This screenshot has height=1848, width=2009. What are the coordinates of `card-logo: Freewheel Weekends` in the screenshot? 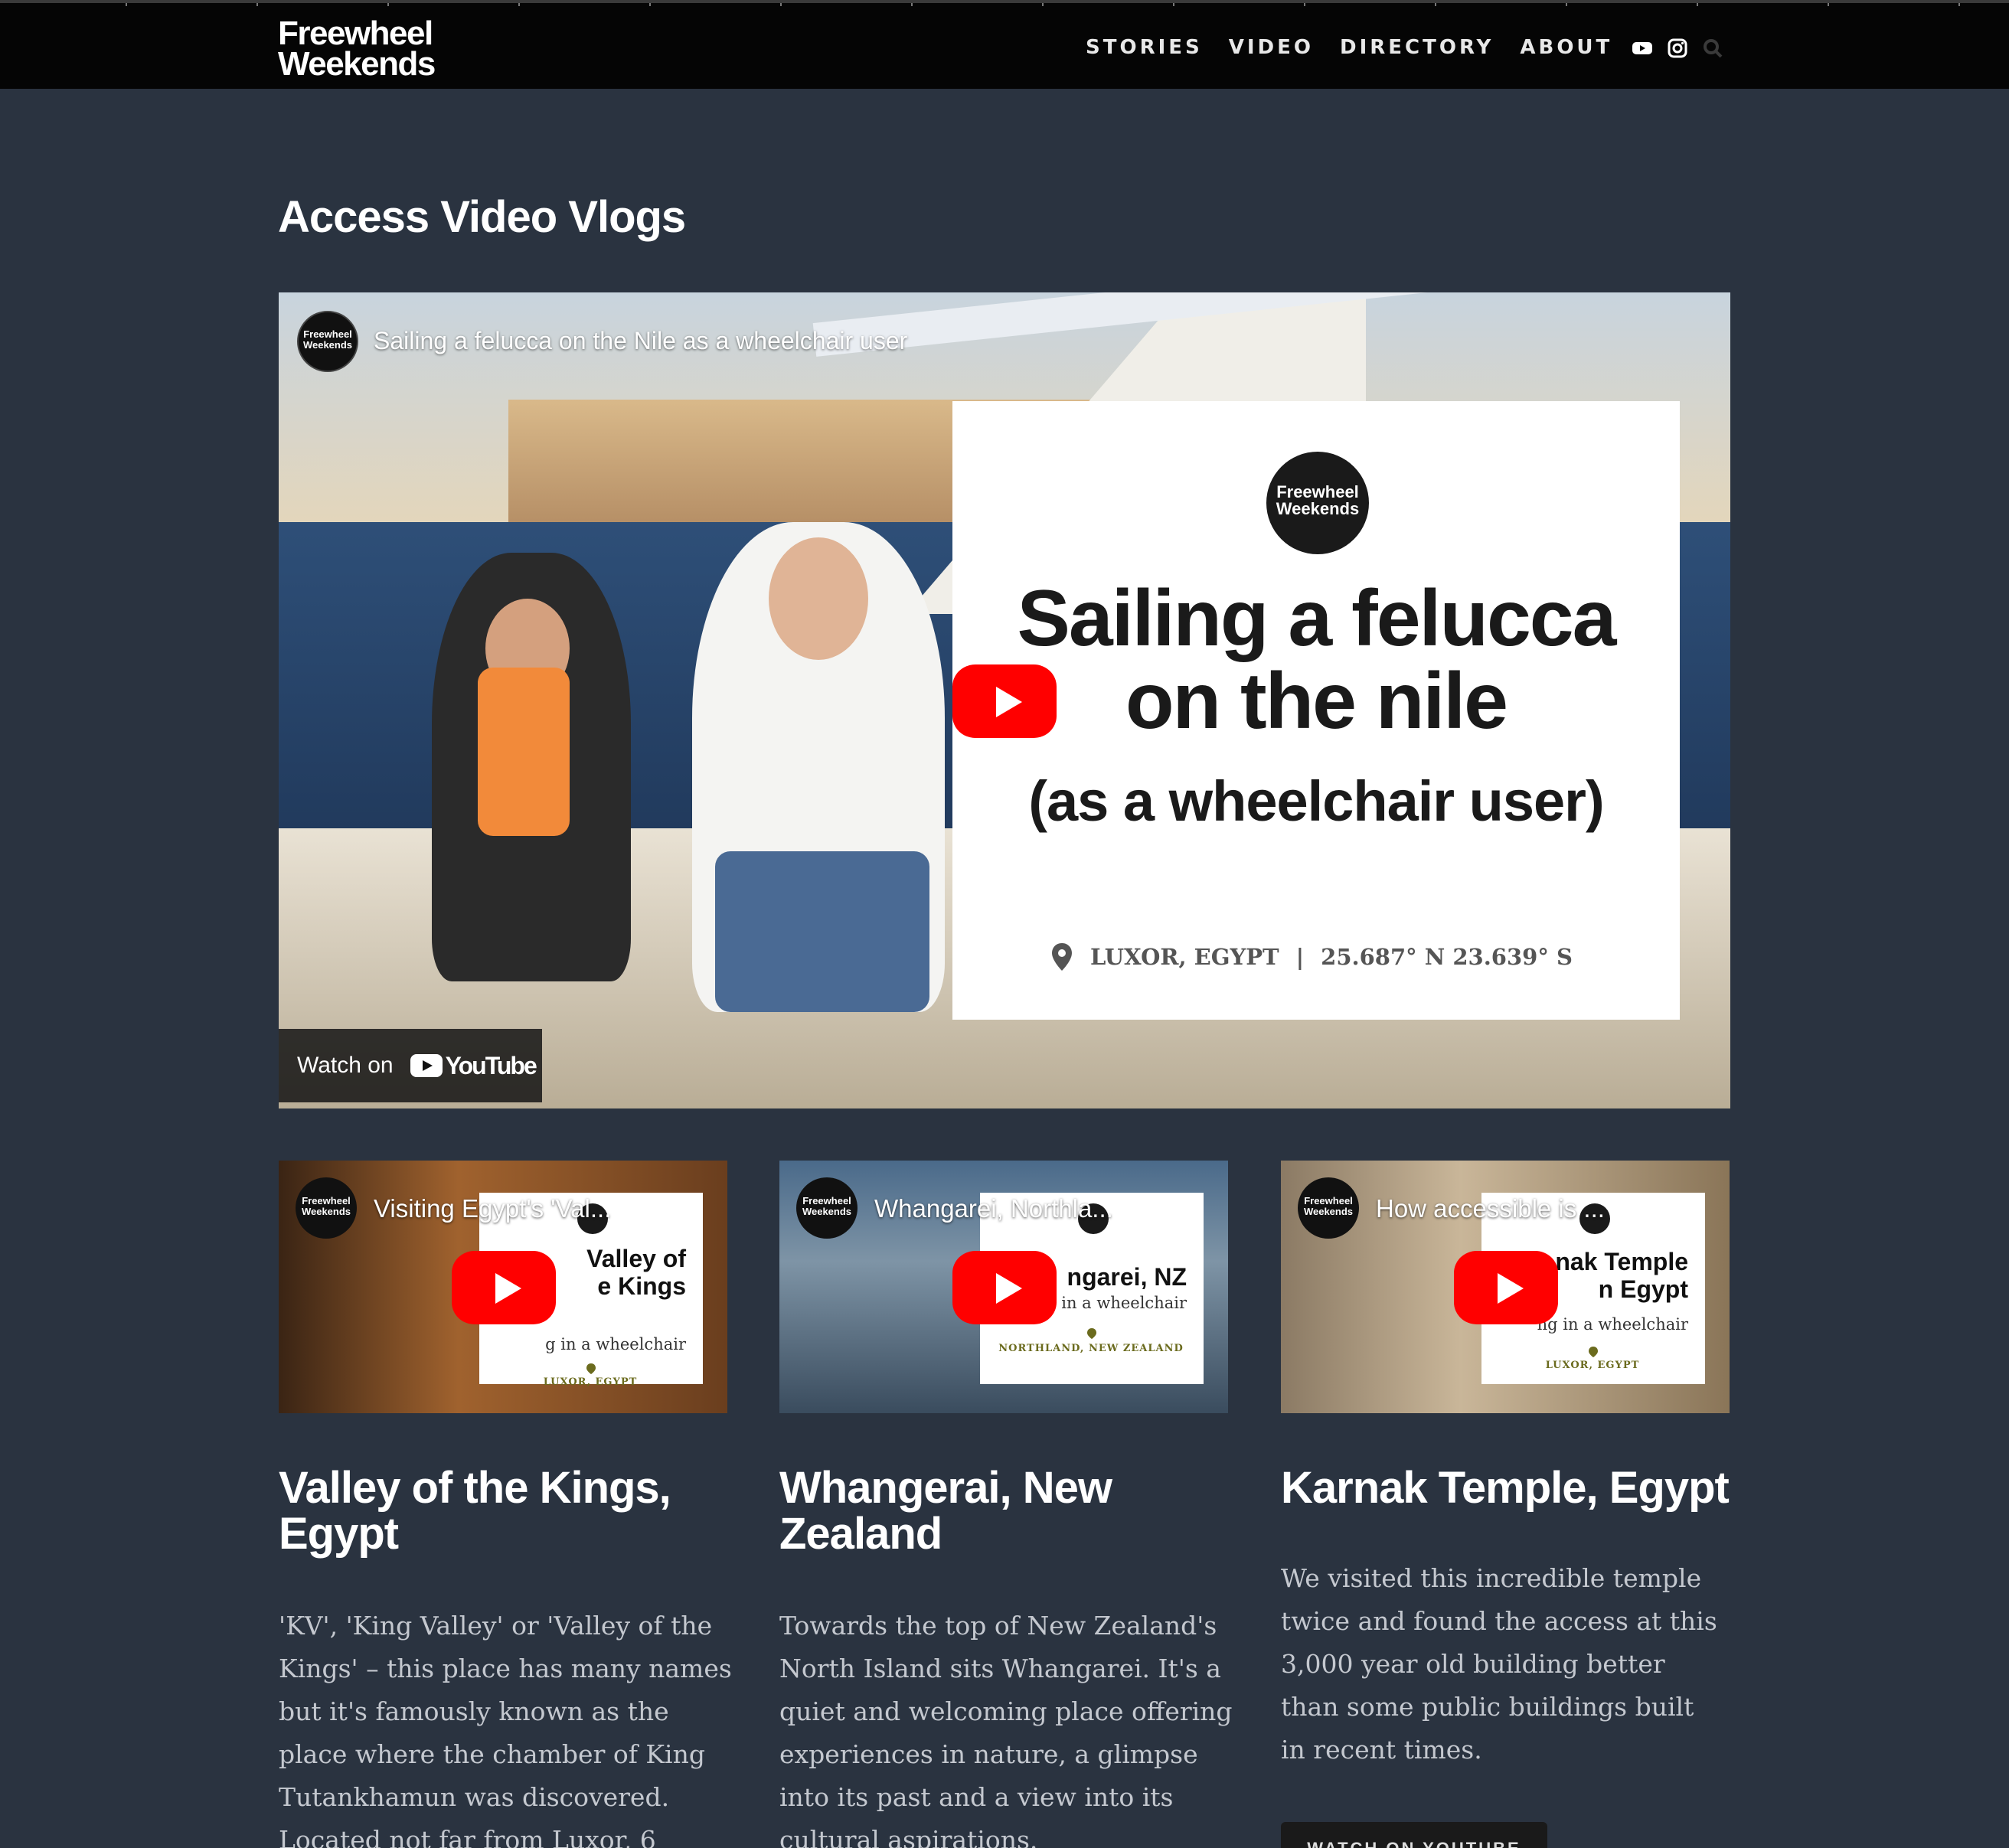 It's located at (1317, 503).